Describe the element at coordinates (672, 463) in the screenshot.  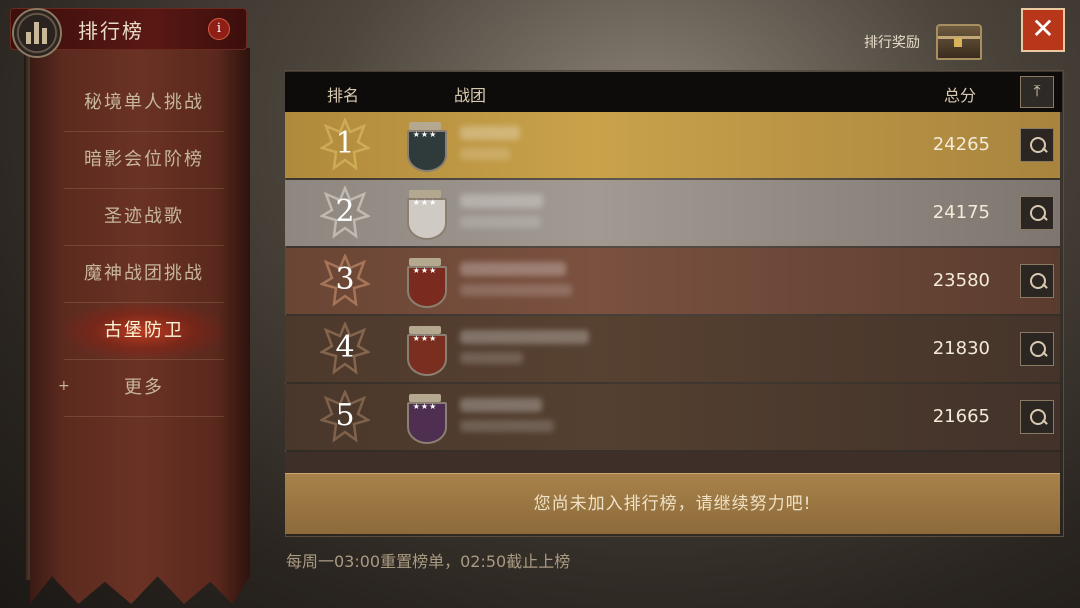
I see `table-row-partial` at that location.